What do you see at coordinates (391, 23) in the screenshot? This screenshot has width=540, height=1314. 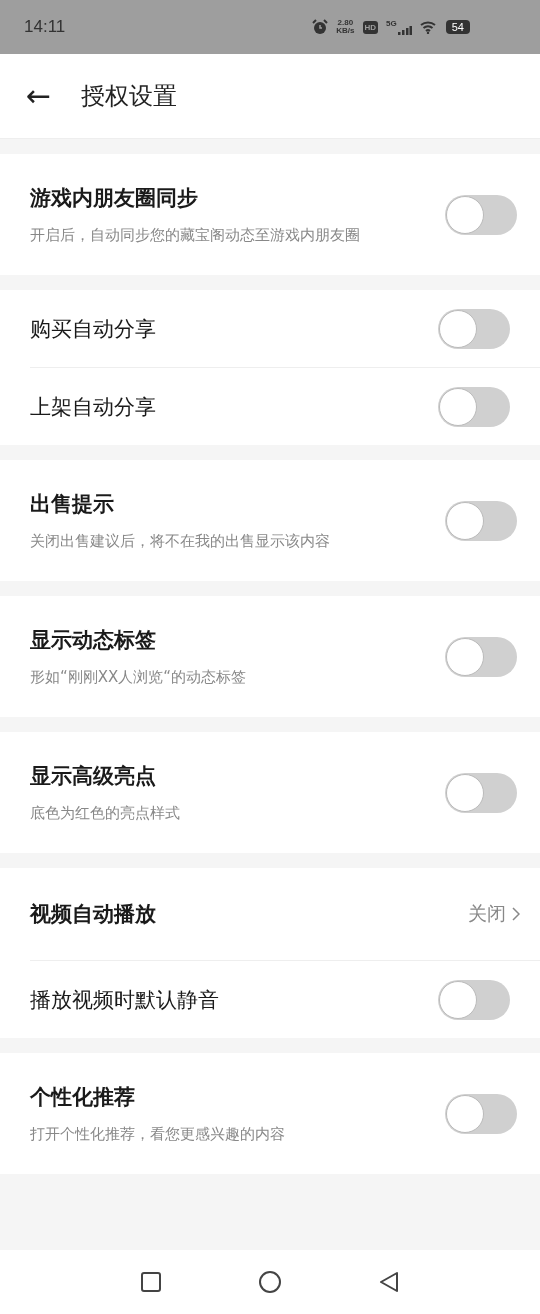 I see `network-label: 5G` at bounding box center [391, 23].